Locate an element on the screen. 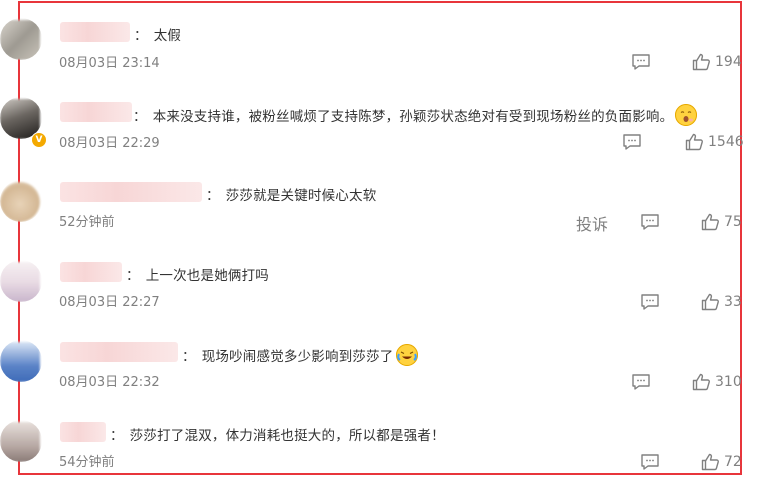 This screenshot has height=480, width=757. comment-time: 54分钟前 is located at coordinates (87, 462).